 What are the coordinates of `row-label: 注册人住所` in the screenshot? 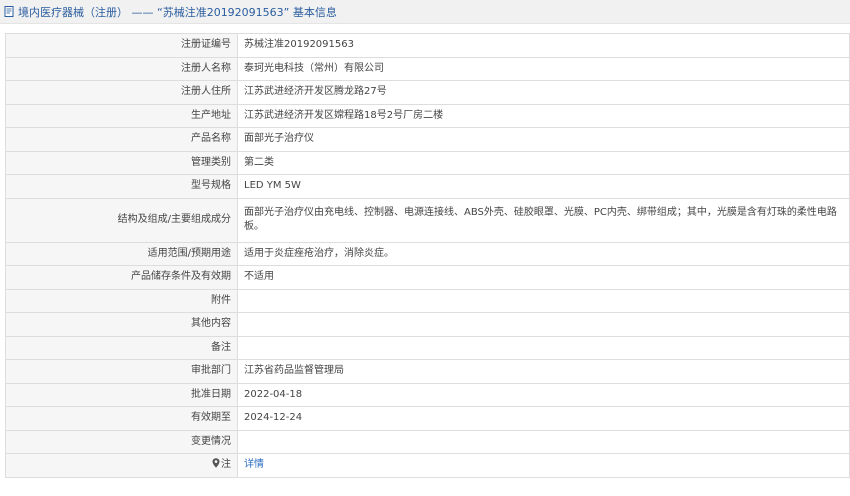 It's located at (121, 92).